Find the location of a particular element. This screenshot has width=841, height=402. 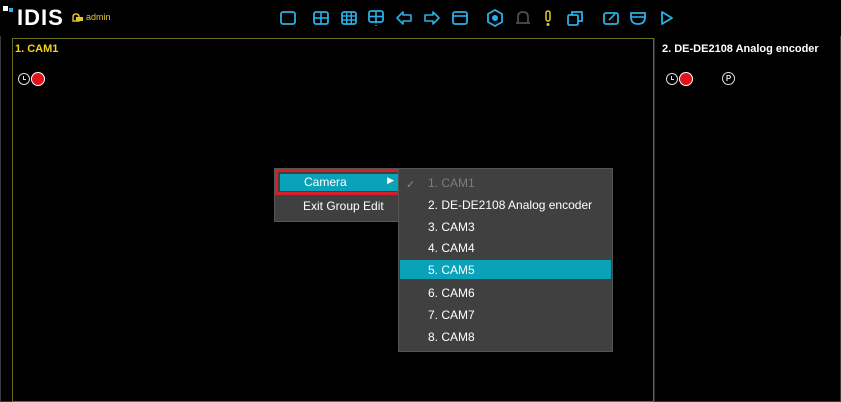

camera-group-icon is located at coordinates (495, 18).